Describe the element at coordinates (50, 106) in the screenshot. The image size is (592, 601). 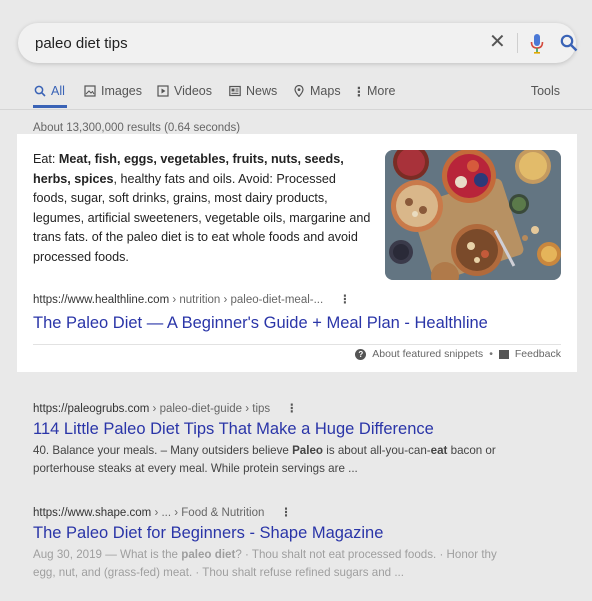
I see `active-tab-indicator` at that location.